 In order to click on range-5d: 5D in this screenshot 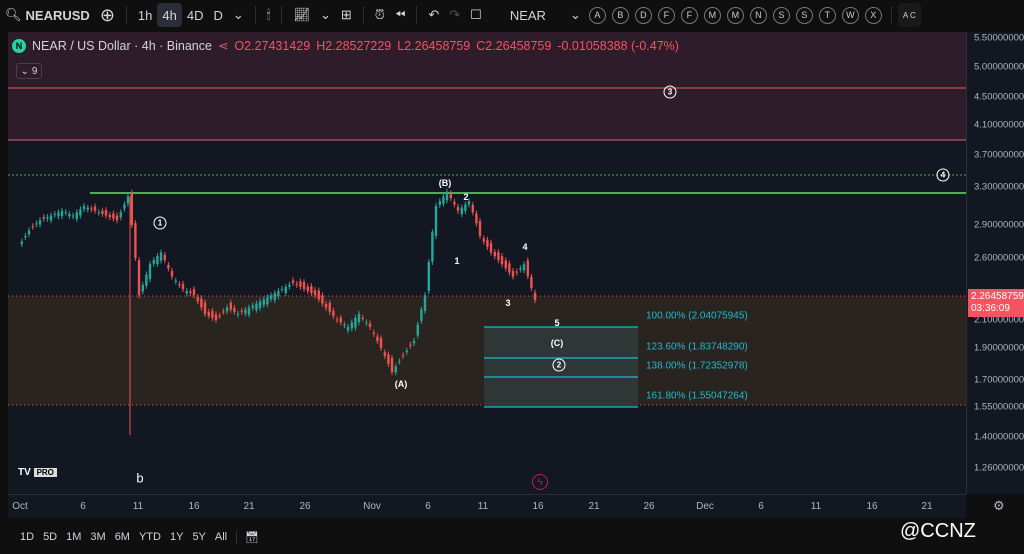, I will do `click(50, 537)`.